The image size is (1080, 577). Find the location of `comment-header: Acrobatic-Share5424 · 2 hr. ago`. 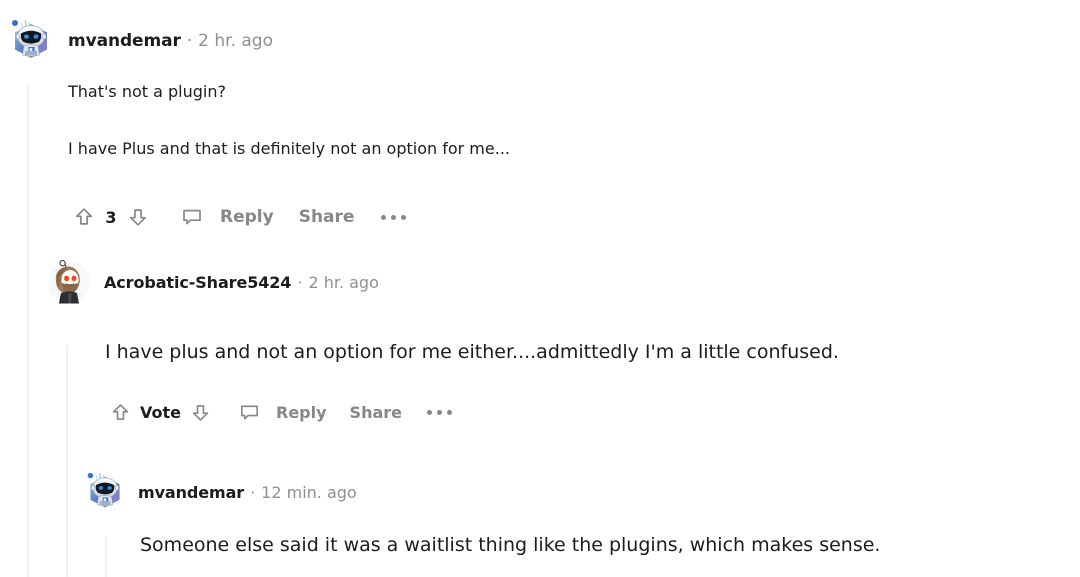

comment-header: Acrobatic-Share5424 · 2 hr. ago is located at coordinates (213, 282).